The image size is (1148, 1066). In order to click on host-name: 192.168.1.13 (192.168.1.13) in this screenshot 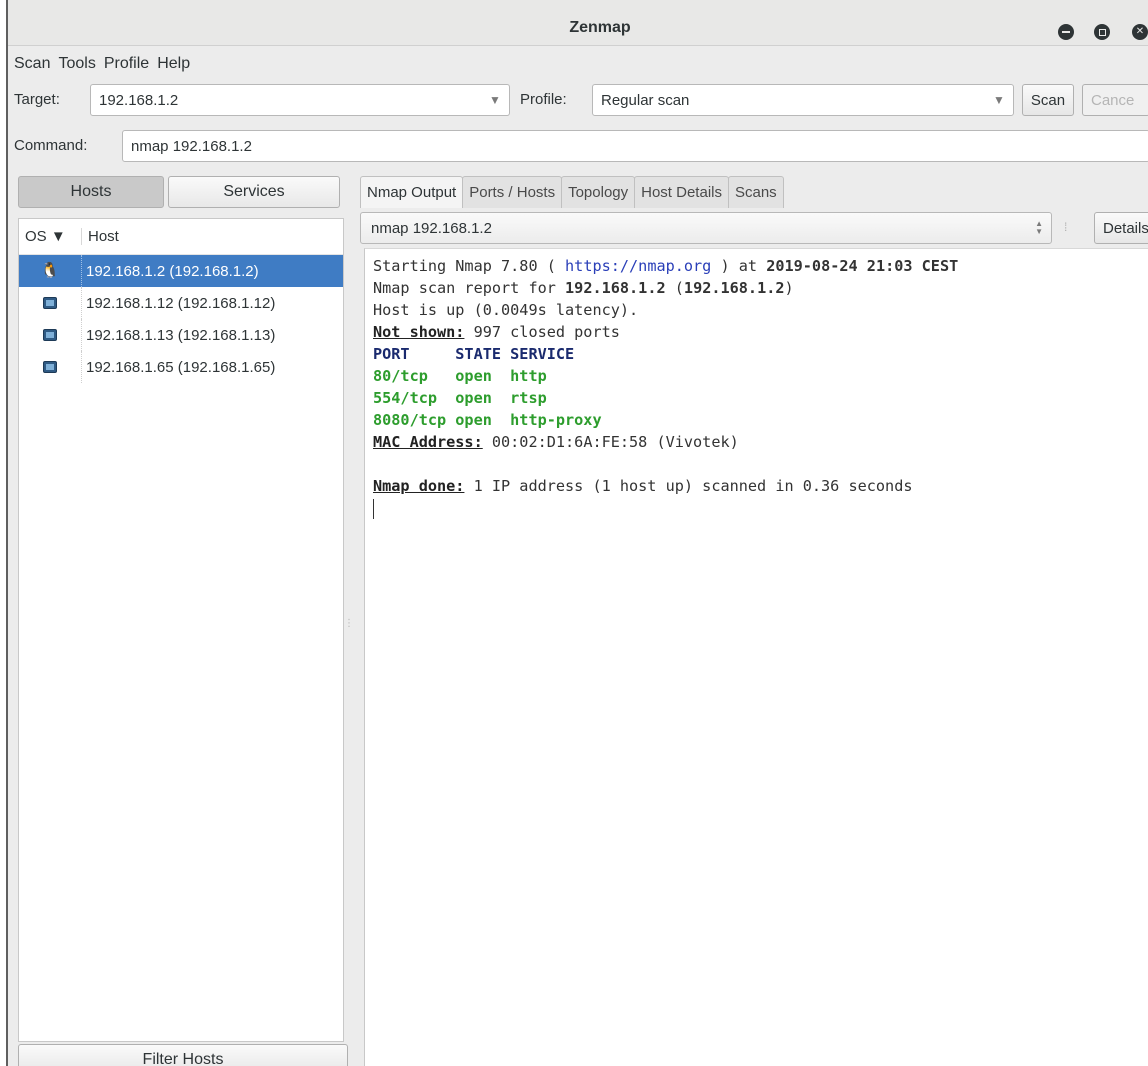, I will do `click(178, 335)`.